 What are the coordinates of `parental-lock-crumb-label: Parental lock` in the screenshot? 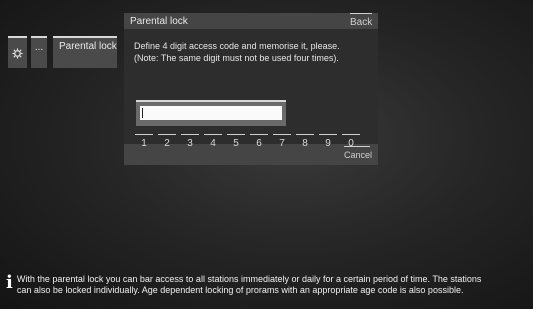 It's located at (88, 46).